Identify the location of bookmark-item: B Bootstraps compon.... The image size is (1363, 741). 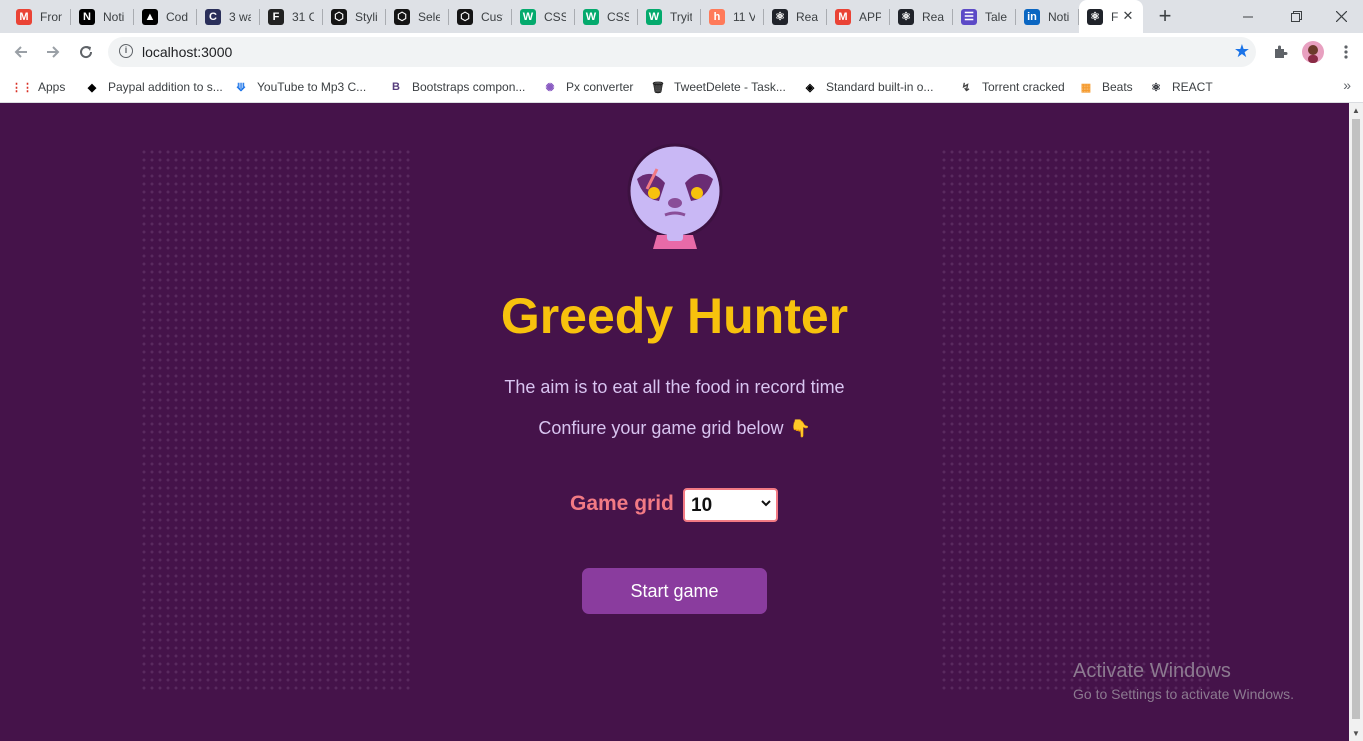
(456, 87).